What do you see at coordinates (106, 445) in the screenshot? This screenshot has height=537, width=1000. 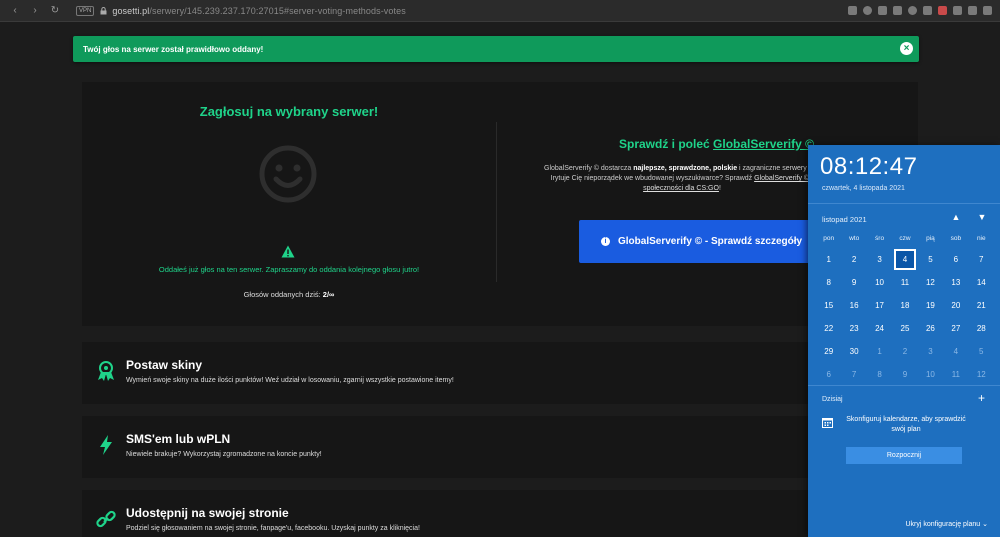 I see `lightning-icon` at bounding box center [106, 445].